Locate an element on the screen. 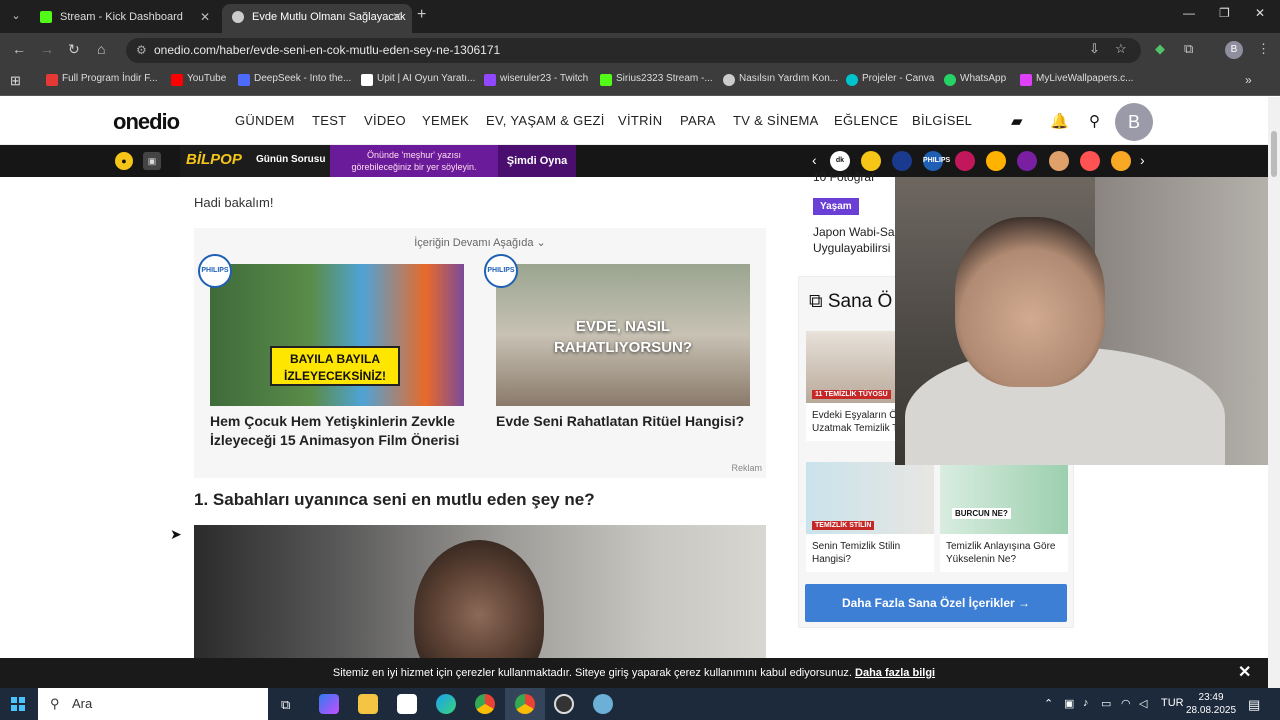 The height and width of the screenshot is (720, 1280). onedio-logo: onedio is located at coordinates (146, 122).